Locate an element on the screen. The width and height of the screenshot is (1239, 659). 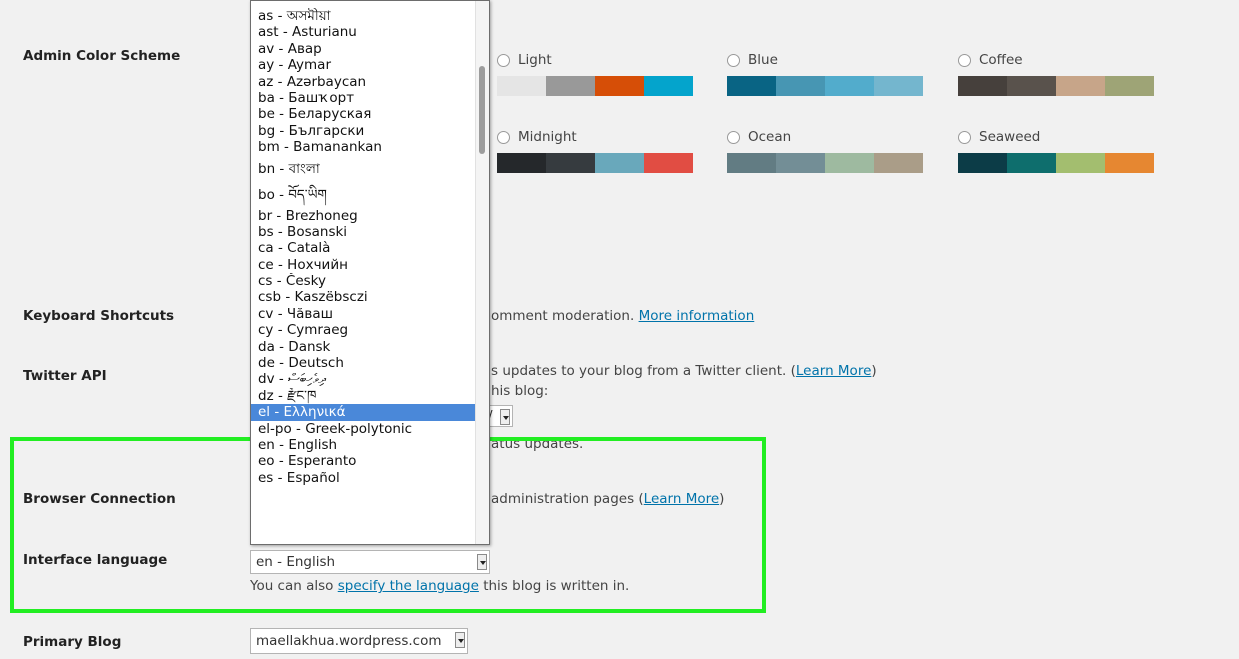
language-option: cy - Cymraeg is located at coordinates (364, 330).